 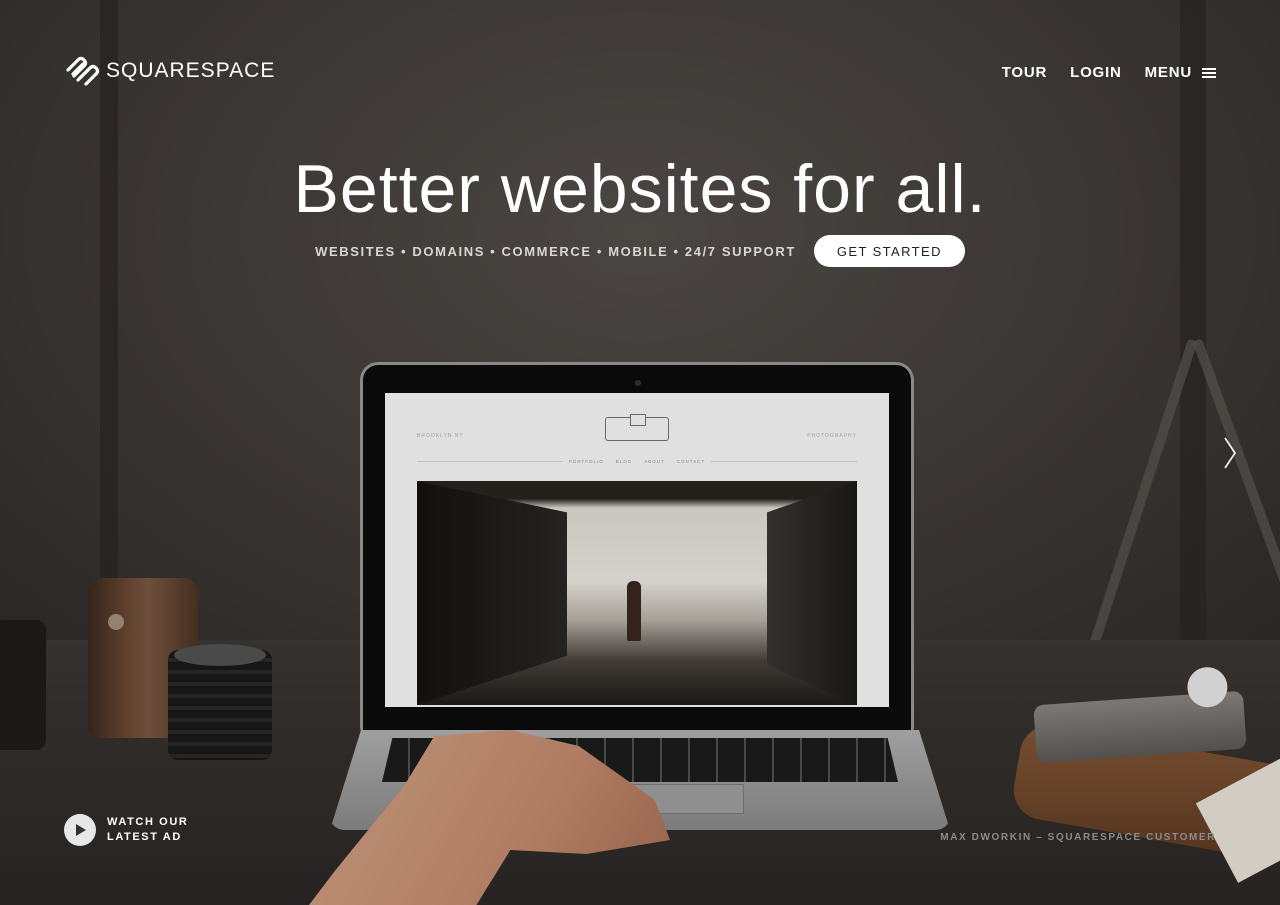 I want to click on watch-ad-line2: LATEST AD, so click(x=144, y=837).